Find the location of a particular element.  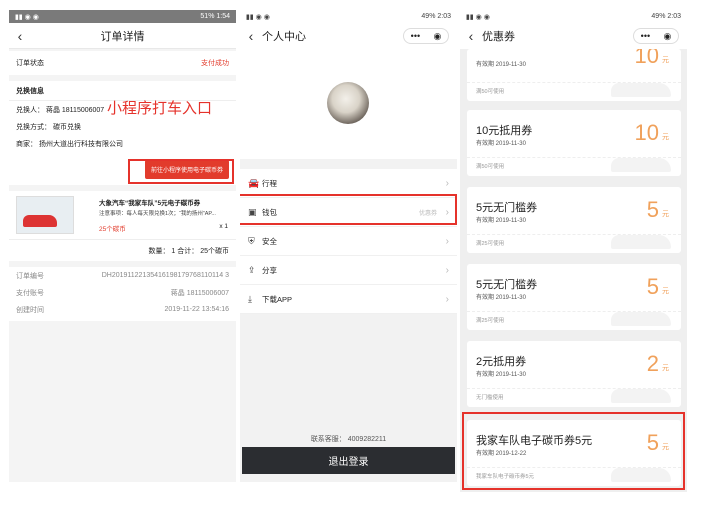

avatar is located at coordinates (348, 103).